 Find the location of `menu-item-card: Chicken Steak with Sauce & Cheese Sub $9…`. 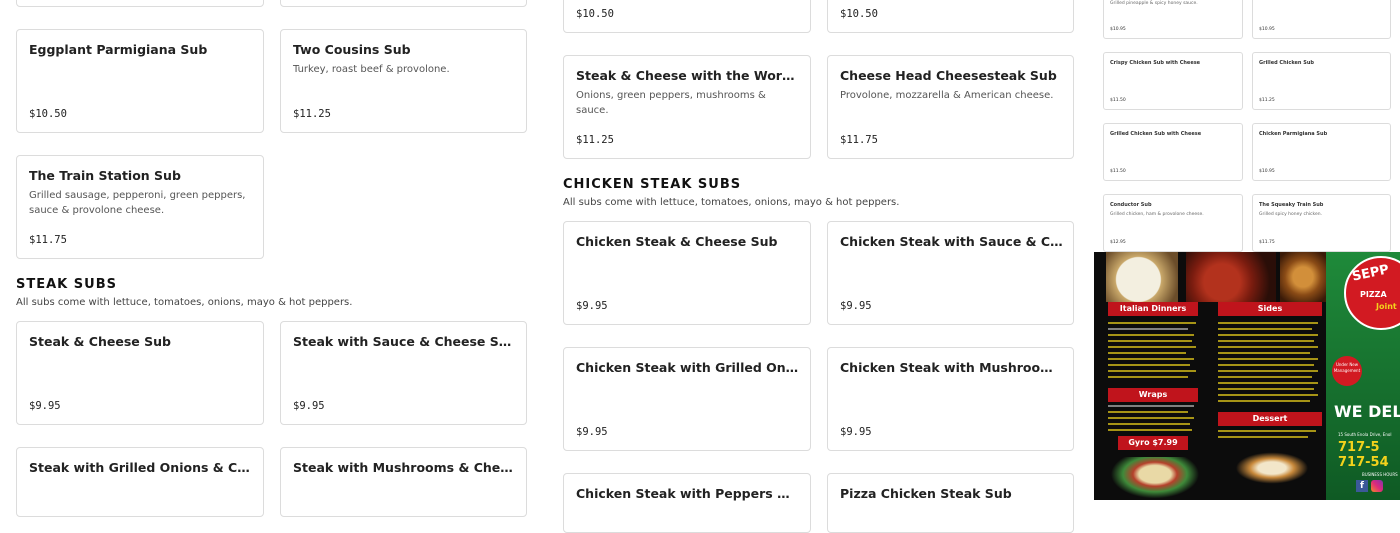

menu-item-card: Chicken Steak with Sauce & Cheese Sub $9… is located at coordinates (950, 273).